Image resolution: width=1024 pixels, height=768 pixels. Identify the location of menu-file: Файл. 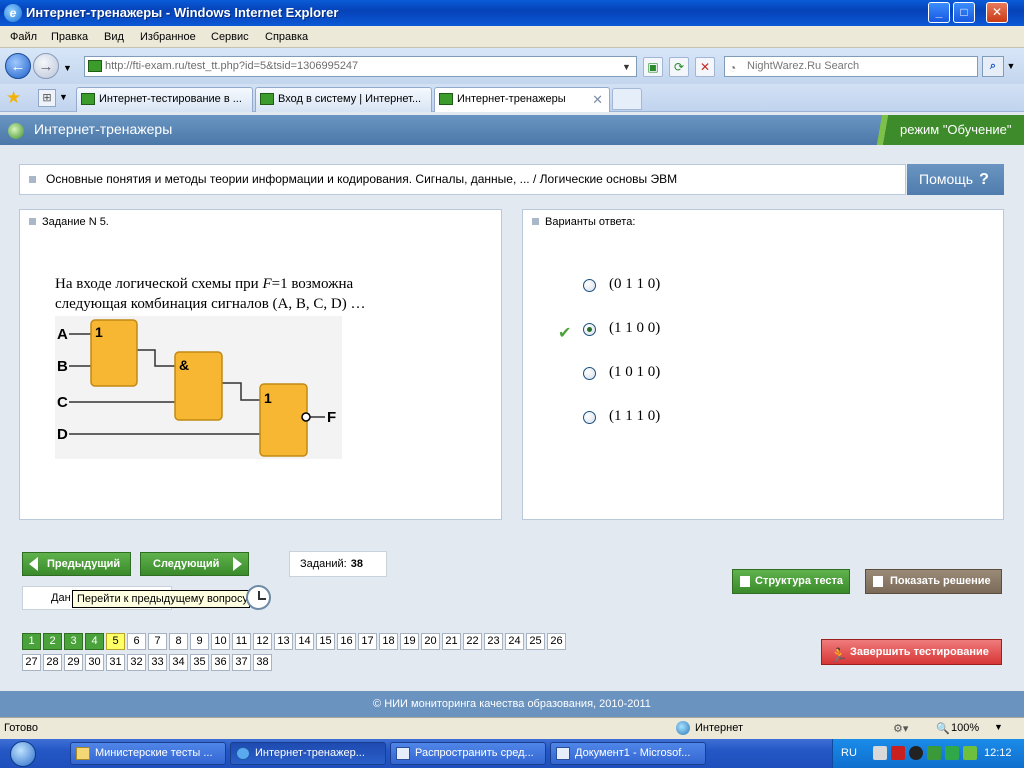
(23, 37).